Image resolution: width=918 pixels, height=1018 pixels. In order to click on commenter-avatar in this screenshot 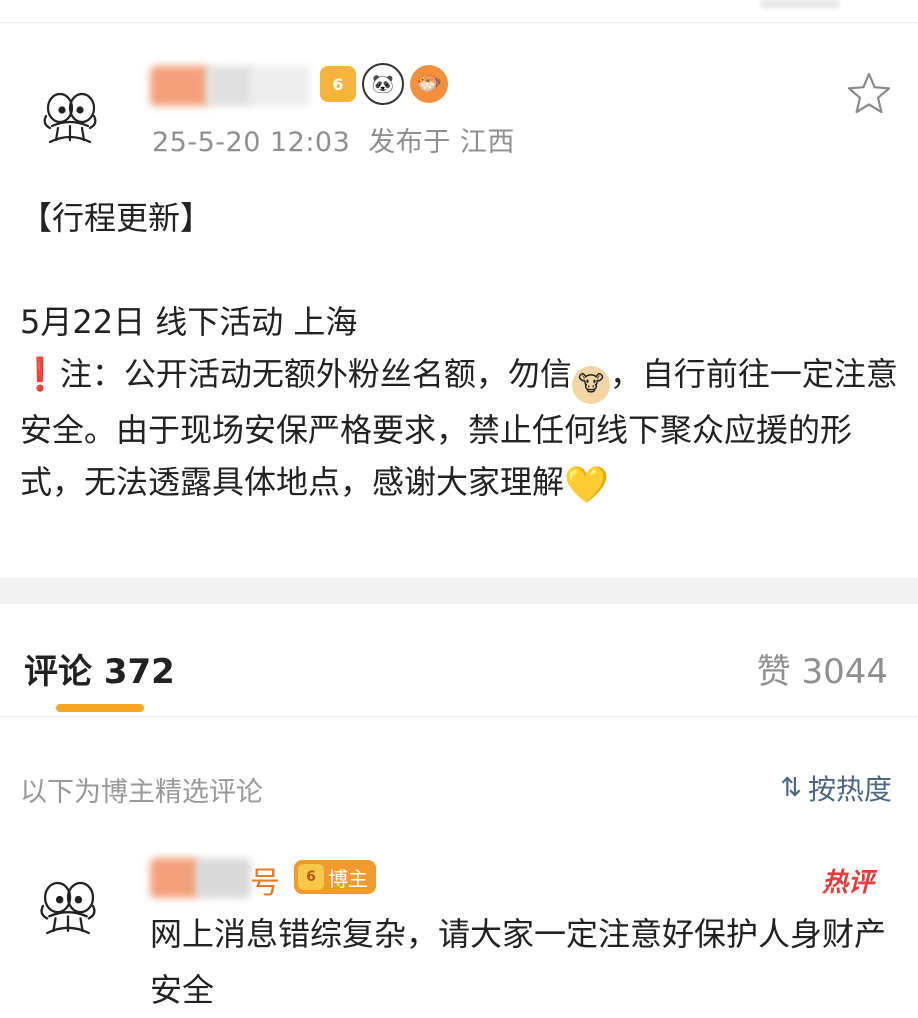, I will do `click(68, 908)`.